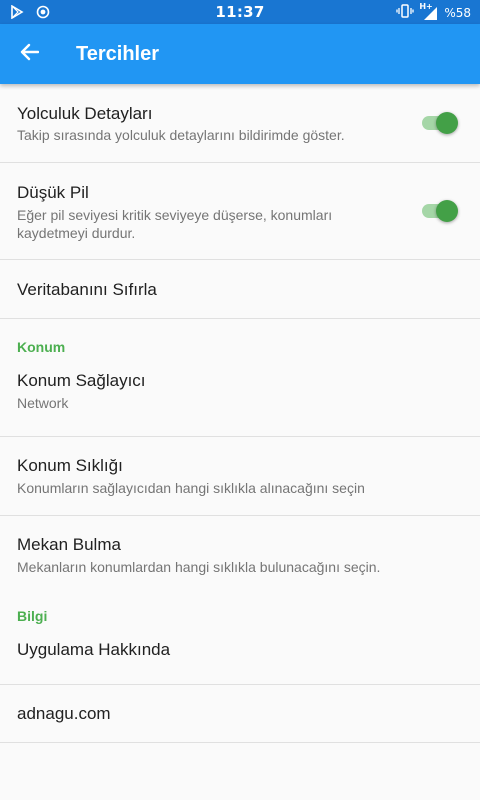 The width and height of the screenshot is (480, 800). I want to click on preference-title: Düşük Pil, so click(53, 192).